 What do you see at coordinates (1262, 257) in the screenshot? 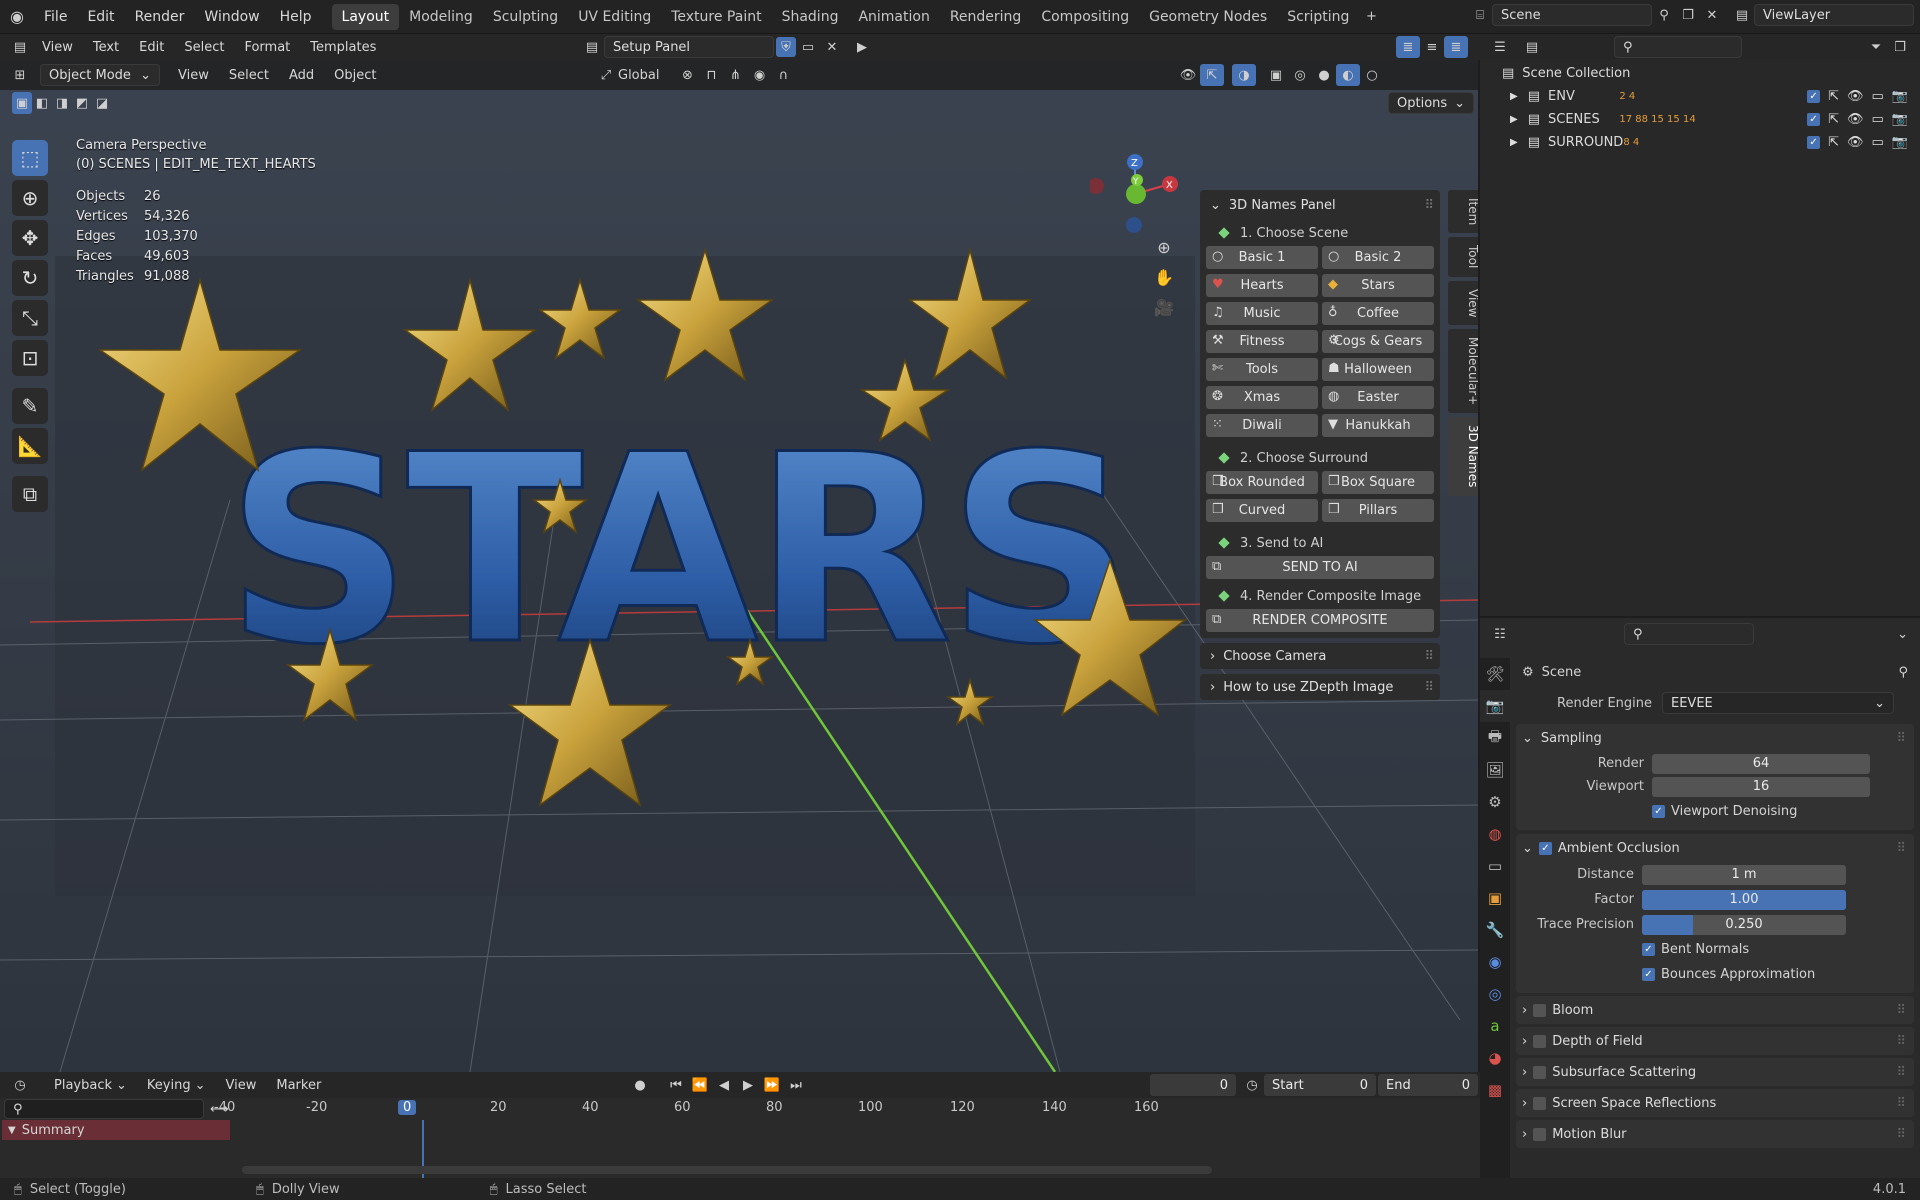
I see `scene-button-basic-1: ○ Basic 1` at bounding box center [1262, 257].